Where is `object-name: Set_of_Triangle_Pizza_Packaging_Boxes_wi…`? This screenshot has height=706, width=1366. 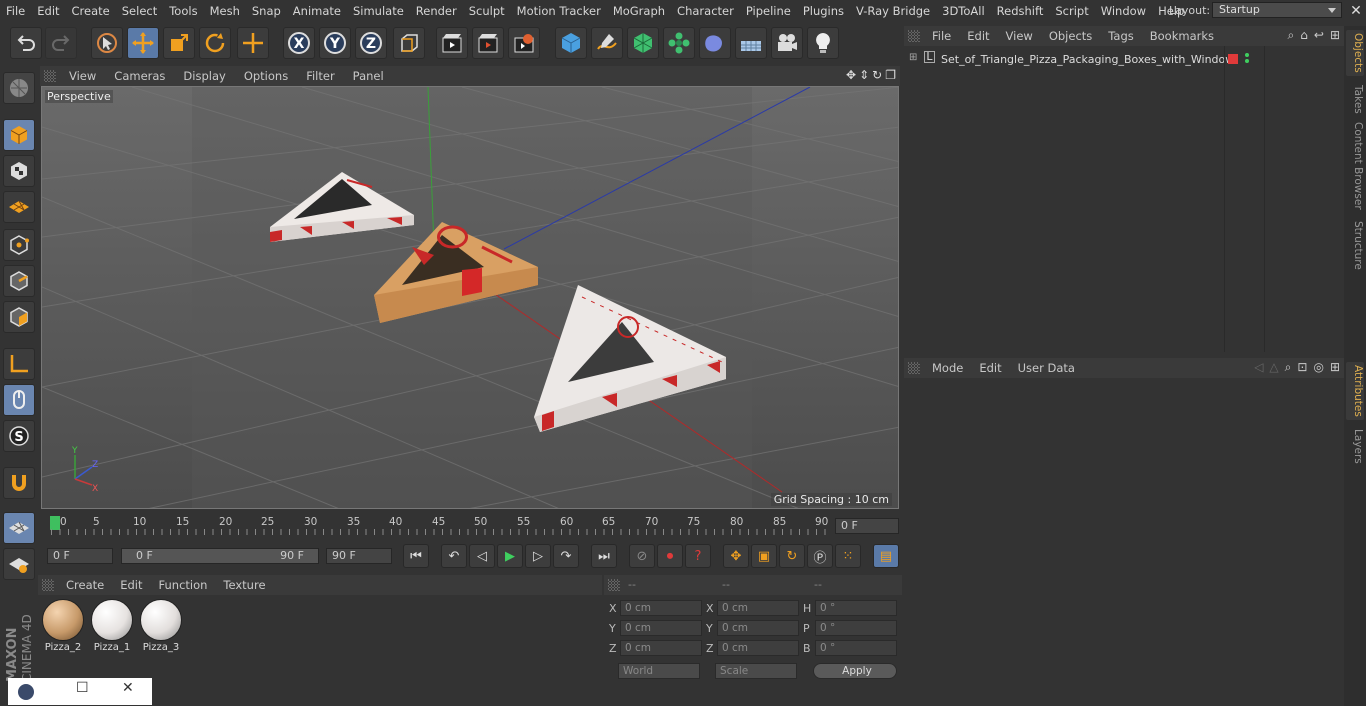 object-name: Set_of_Triangle_Pizza_Packaging_Boxes_wi… is located at coordinates (1087, 59).